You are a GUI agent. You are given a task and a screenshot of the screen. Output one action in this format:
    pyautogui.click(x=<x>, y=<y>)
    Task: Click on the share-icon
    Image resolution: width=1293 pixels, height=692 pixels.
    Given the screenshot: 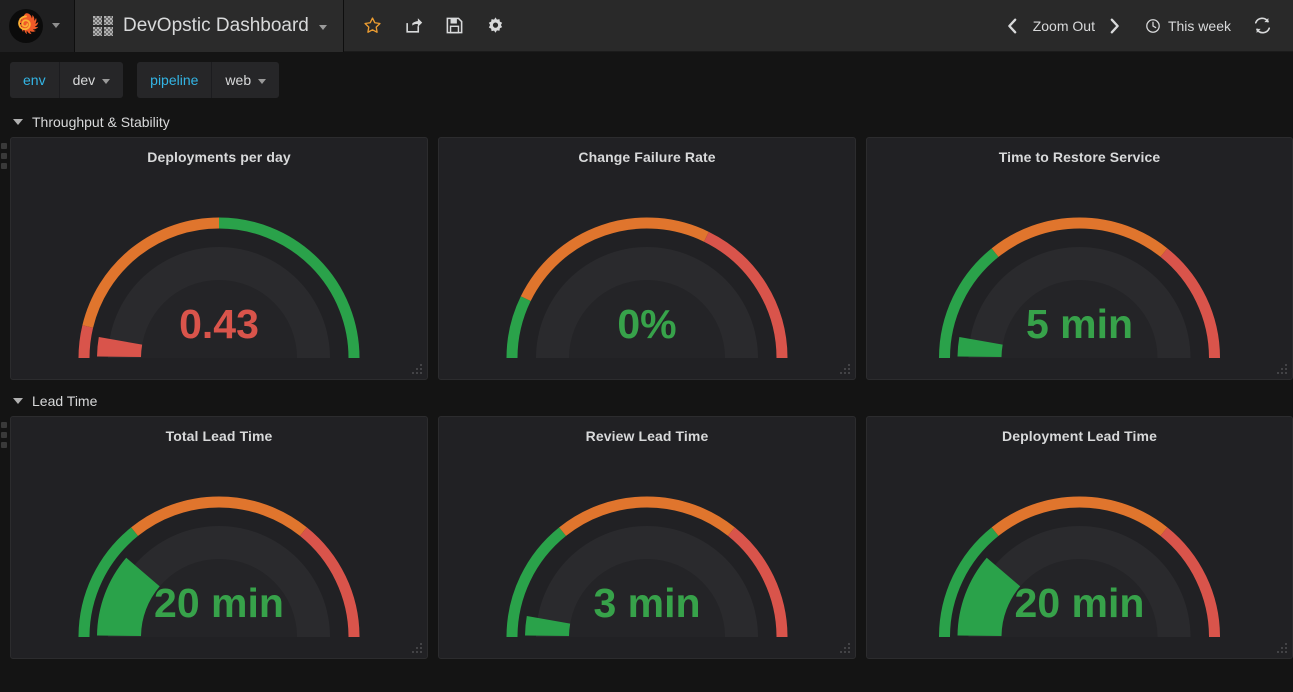 What is the action you would take?
    pyautogui.click(x=414, y=25)
    